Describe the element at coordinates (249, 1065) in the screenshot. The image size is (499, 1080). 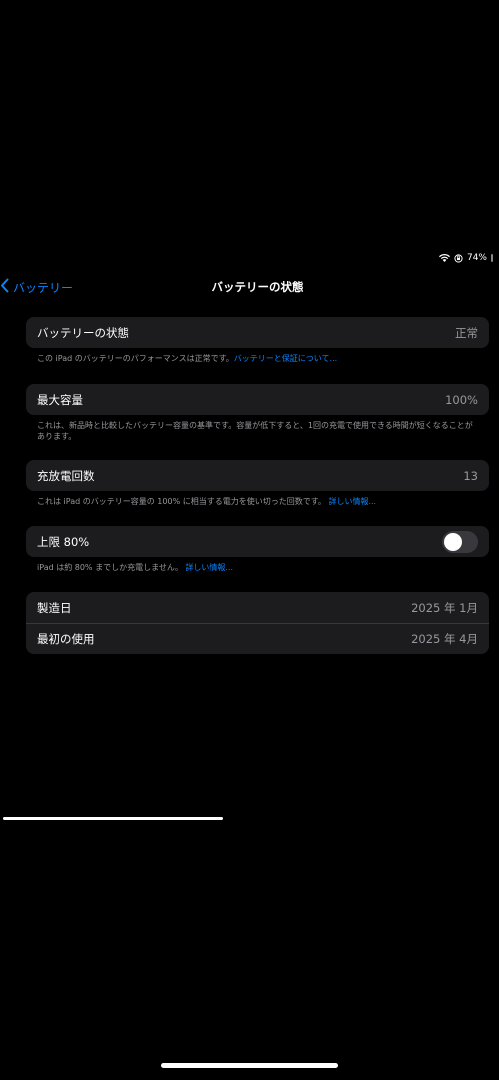
I see `home-indicator` at that location.